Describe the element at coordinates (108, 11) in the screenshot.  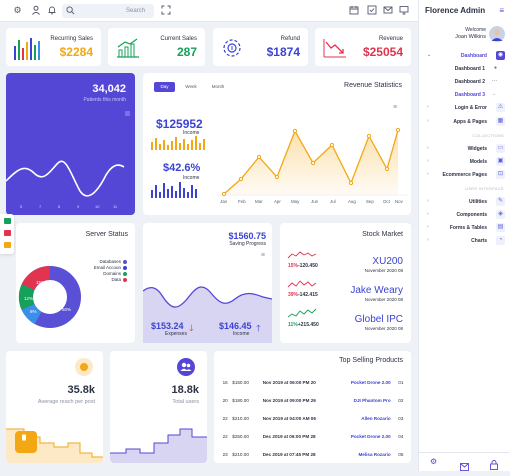
I see `search-input: Search` at that location.